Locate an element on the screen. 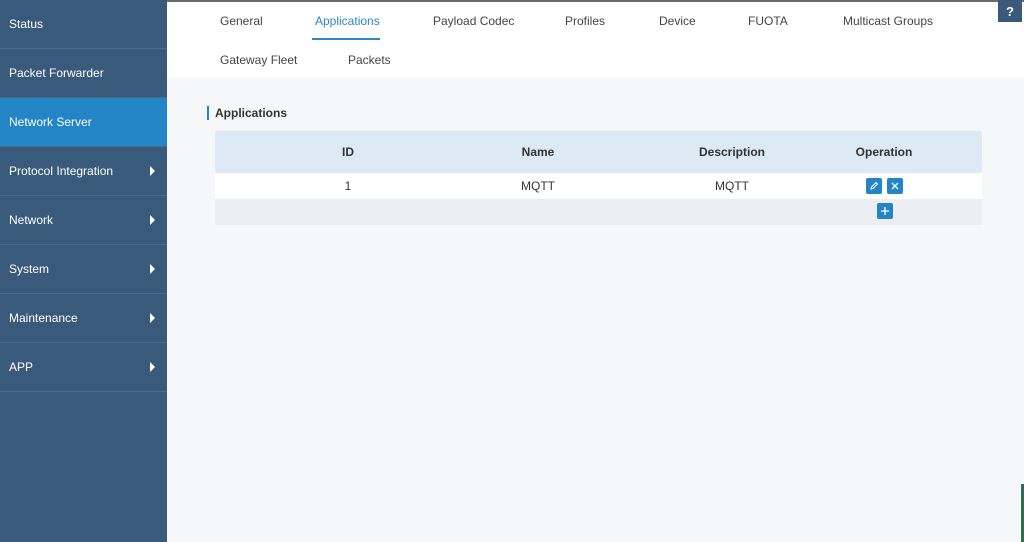 Image resolution: width=1024 pixels, height=542 pixels. sidebar-item-protocol-integration: Protocol Integration is located at coordinates (83, 171).